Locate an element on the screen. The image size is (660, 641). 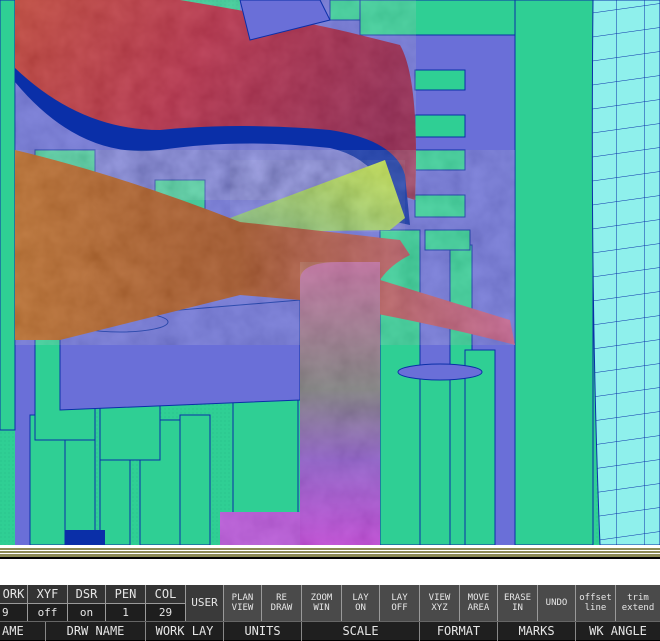
offset-line-button: offset line is located at coordinates (596, 603).